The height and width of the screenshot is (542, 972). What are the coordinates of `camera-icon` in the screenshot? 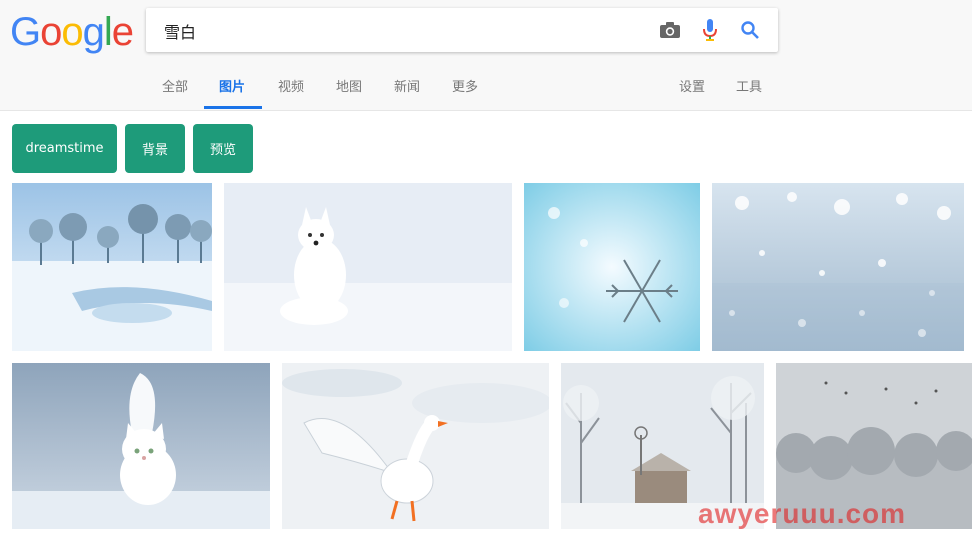 It's located at (670, 30).